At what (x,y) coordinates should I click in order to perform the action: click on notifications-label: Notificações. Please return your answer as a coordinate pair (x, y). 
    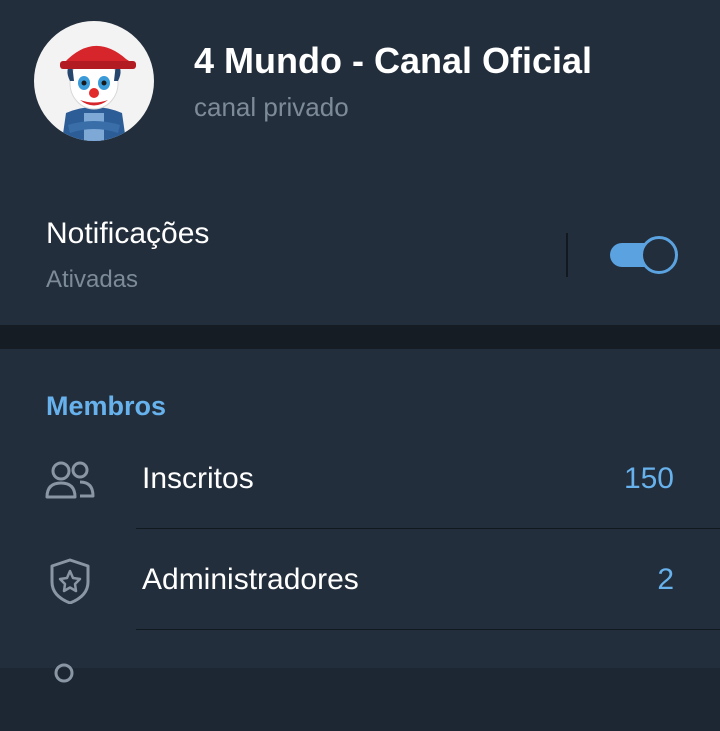
    Looking at the image, I should click on (128, 233).